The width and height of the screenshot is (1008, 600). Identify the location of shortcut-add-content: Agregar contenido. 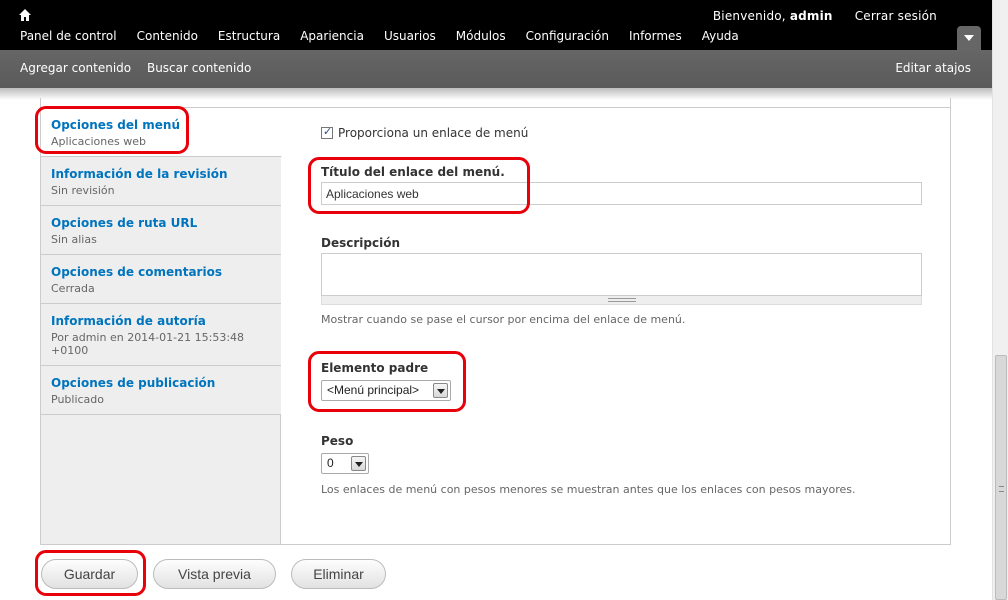
(75, 68).